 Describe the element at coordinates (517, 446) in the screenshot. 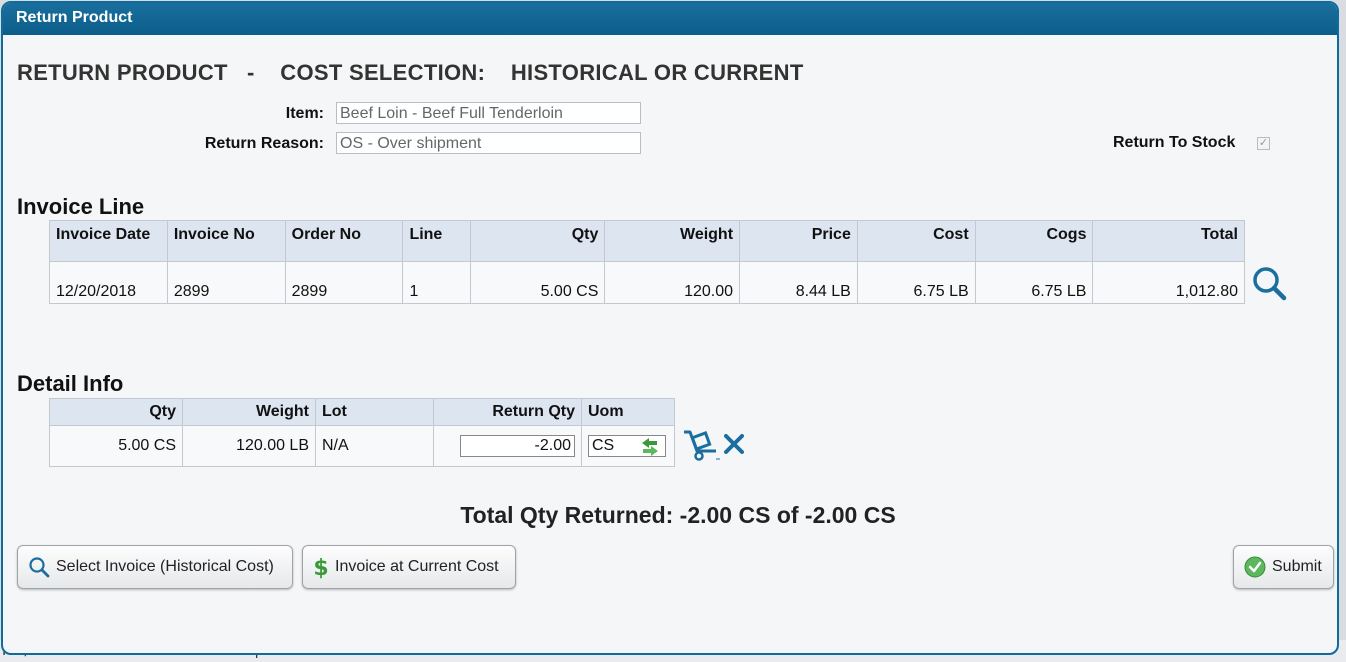

I see `return-qty-input: -2.00` at that location.